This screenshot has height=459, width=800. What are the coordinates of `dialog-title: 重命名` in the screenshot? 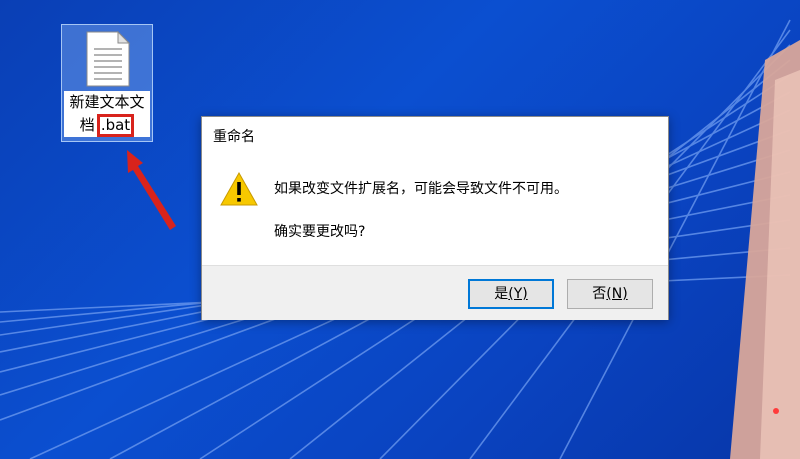 It's located at (234, 137).